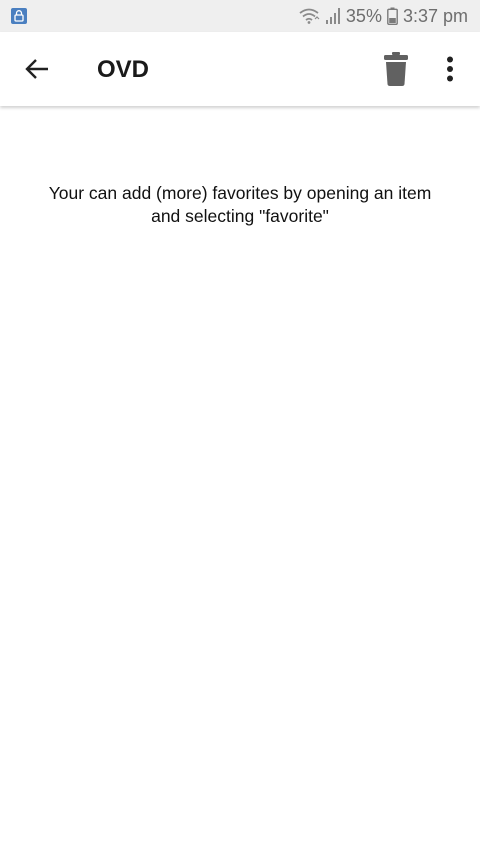 The width and height of the screenshot is (480, 853). What do you see at coordinates (392, 16) in the screenshot?
I see `battery-icon` at bounding box center [392, 16].